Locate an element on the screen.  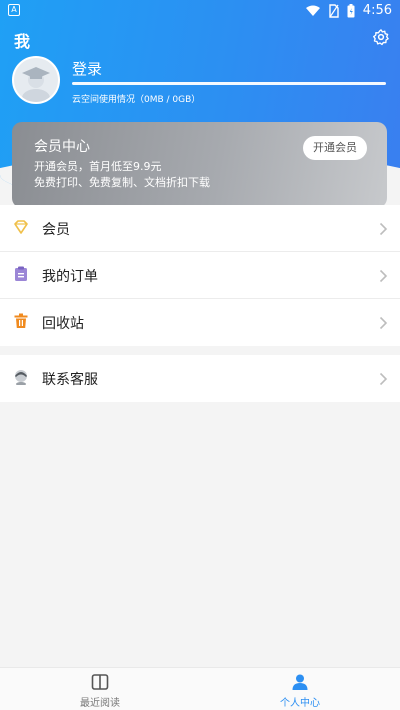
open-vip-button: 开通会员 is located at coordinates (335, 148).